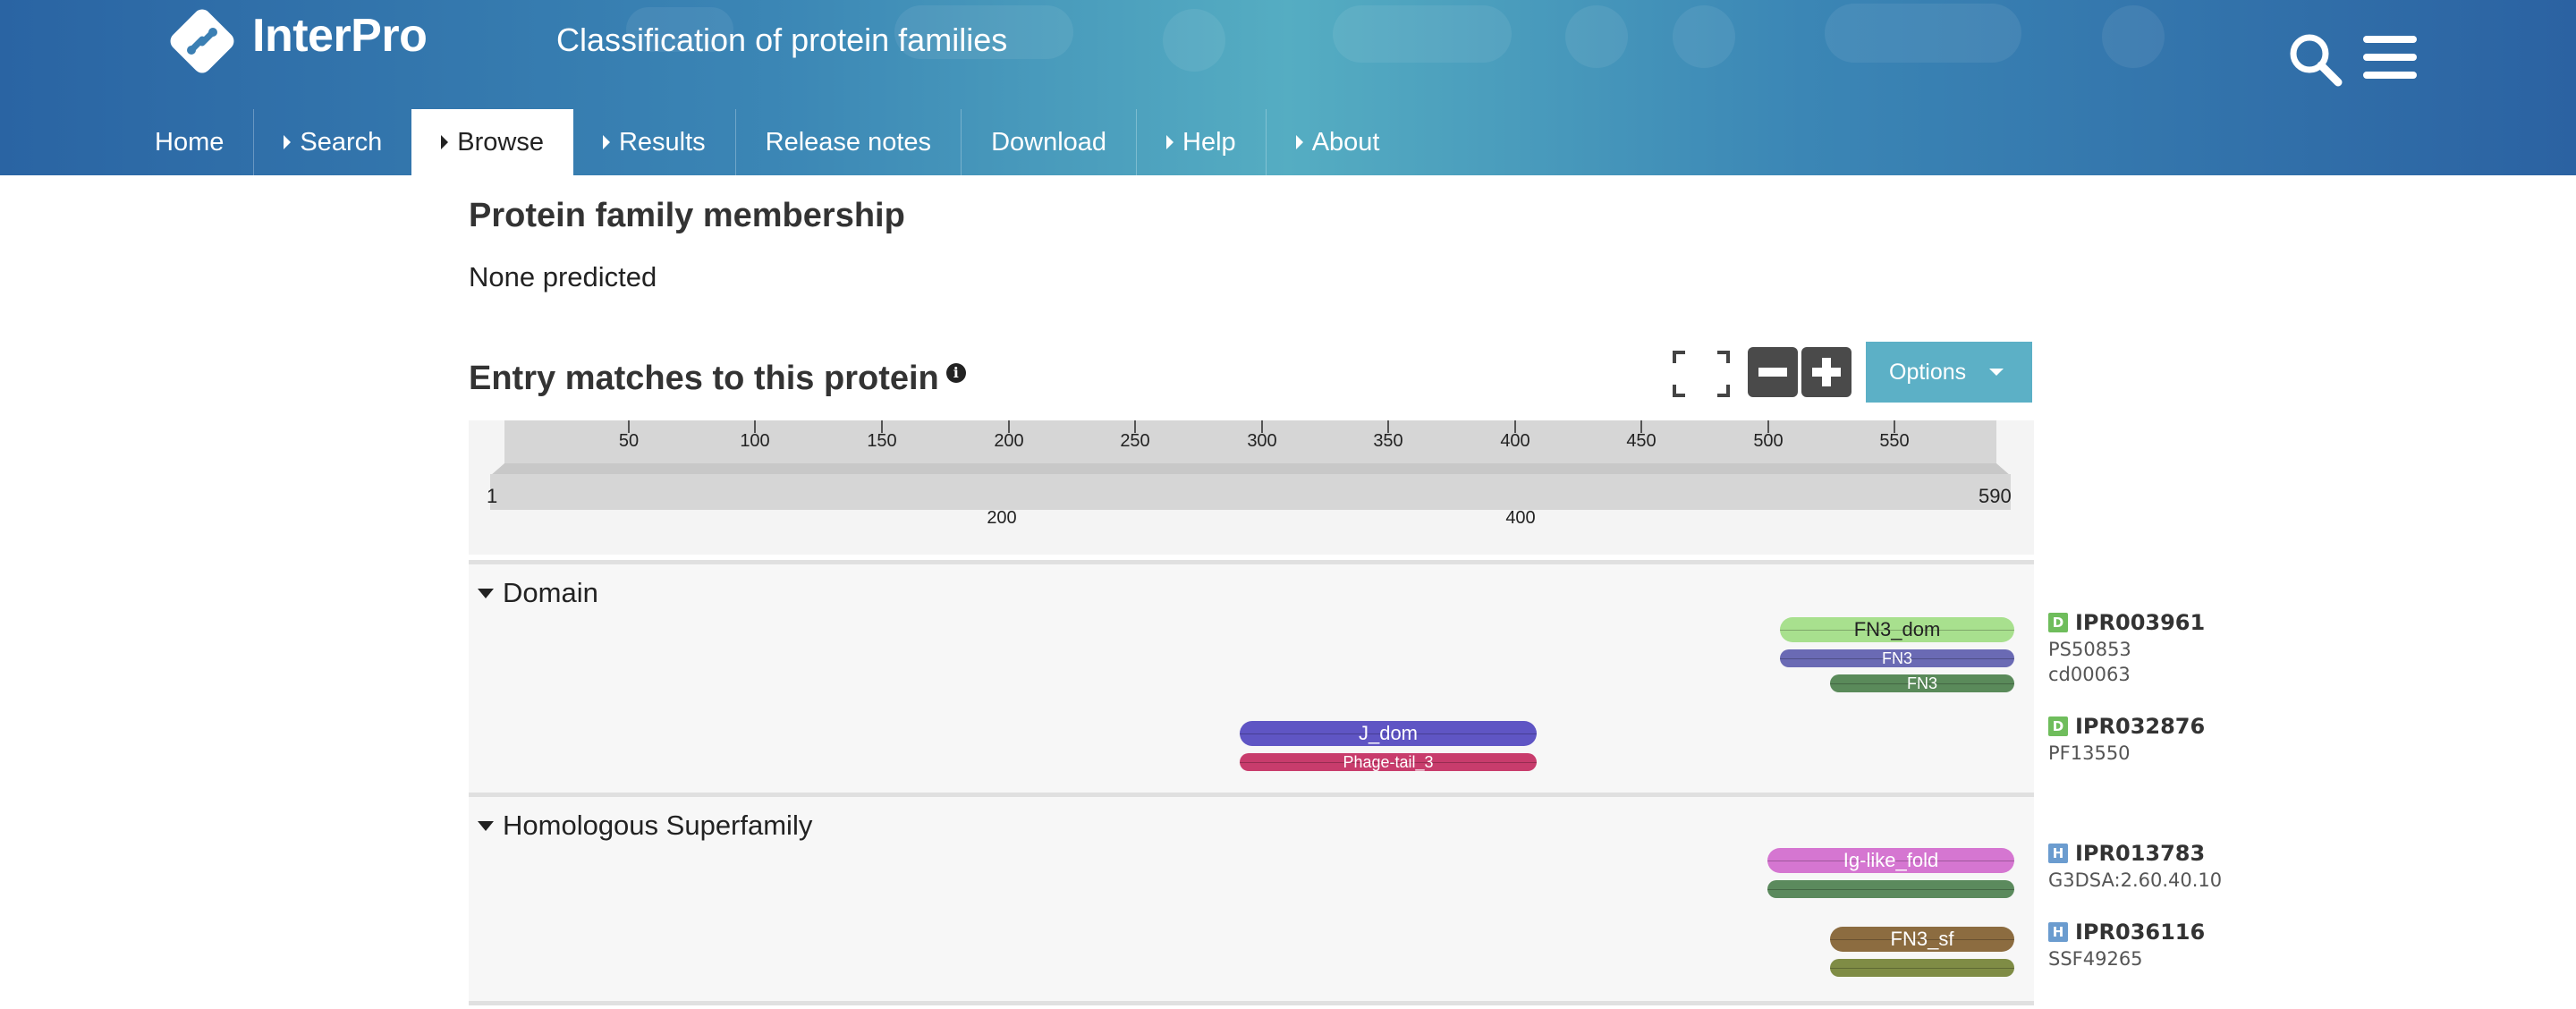 The height and width of the screenshot is (1009, 2576). What do you see at coordinates (1002, 518) in the screenshot?
I see `overview-tick-label: 200` at bounding box center [1002, 518].